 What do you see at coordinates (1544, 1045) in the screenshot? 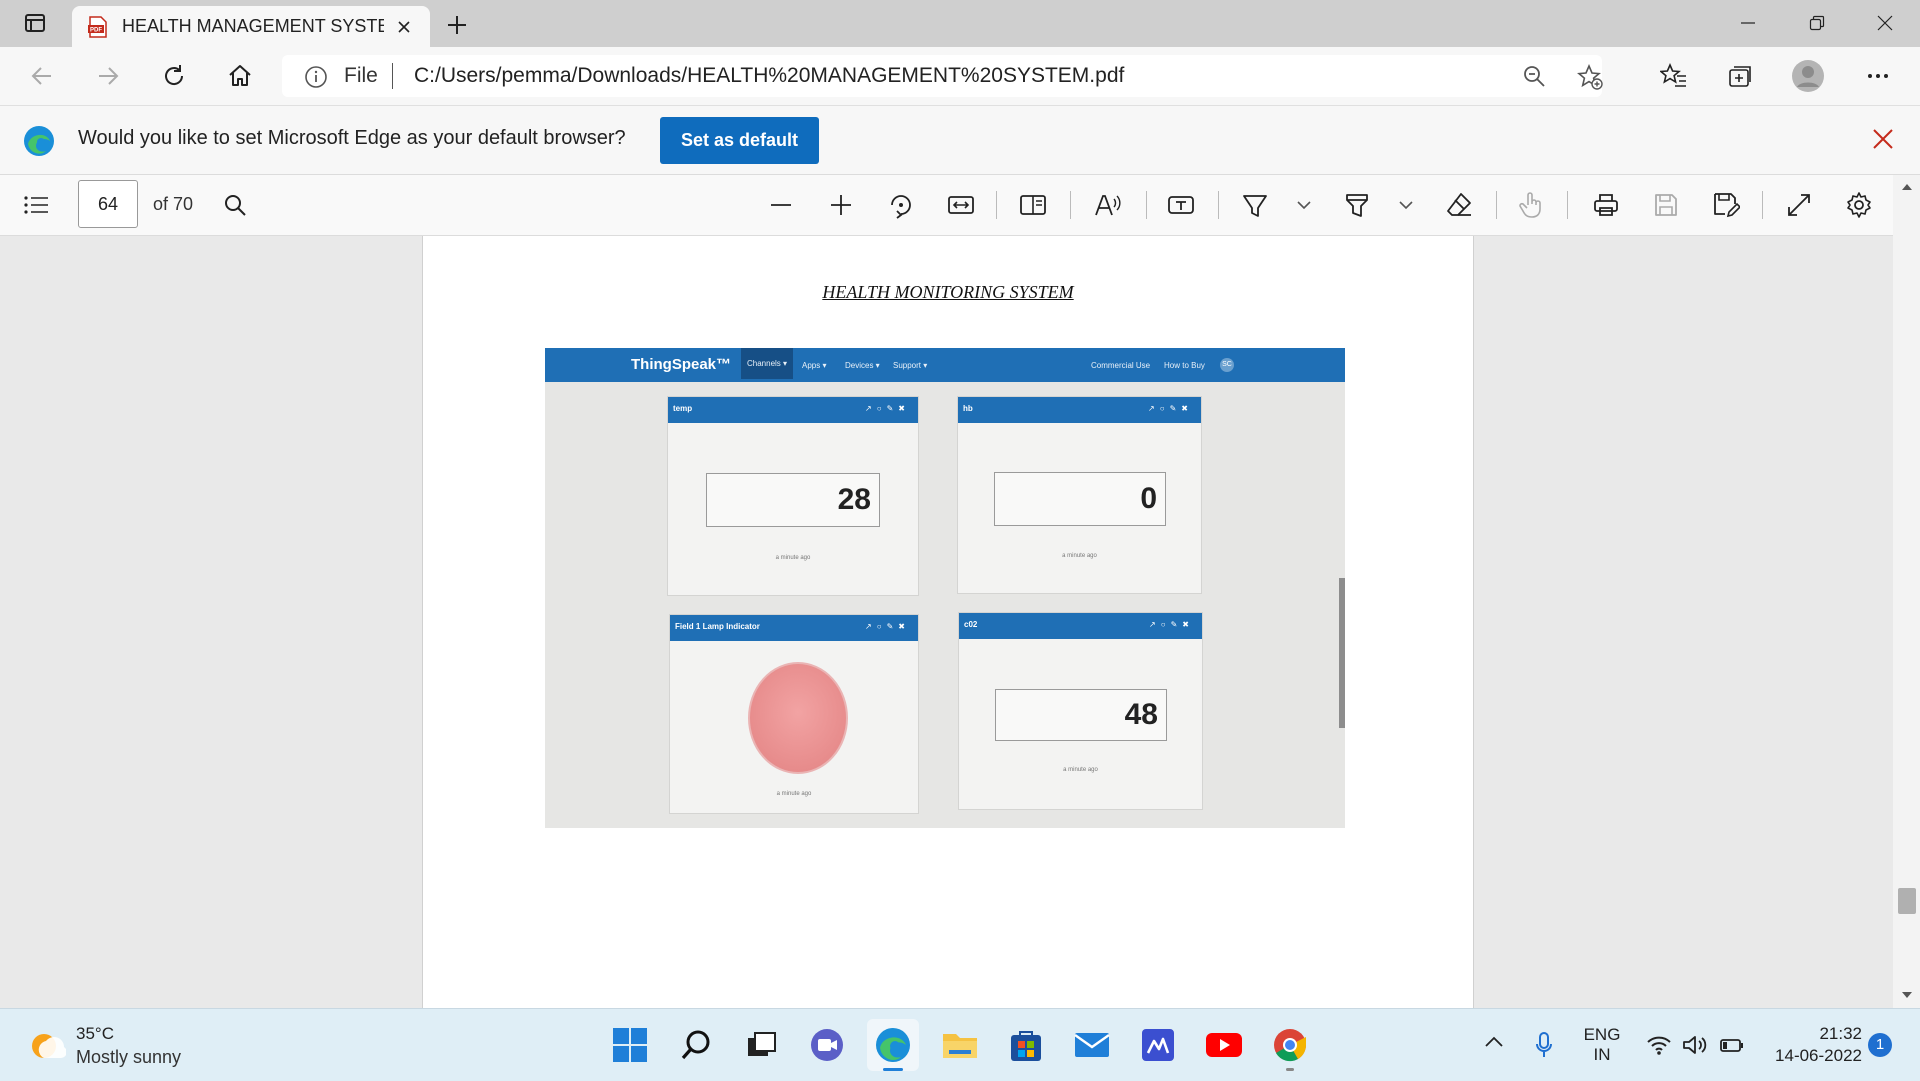
I see `microphone-button` at bounding box center [1544, 1045].